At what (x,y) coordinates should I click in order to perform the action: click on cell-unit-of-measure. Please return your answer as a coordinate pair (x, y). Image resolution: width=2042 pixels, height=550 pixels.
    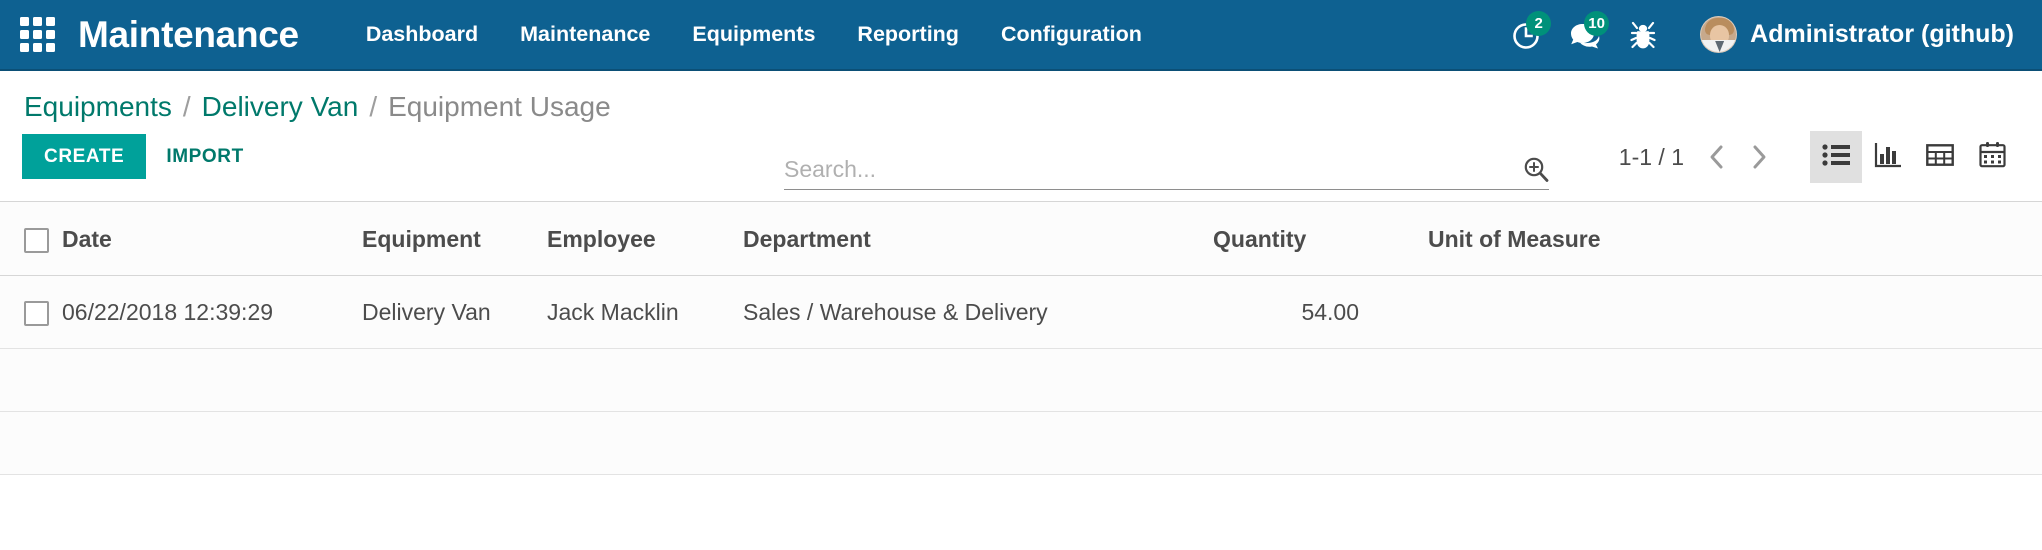
    Looking at the image, I should click on (1707, 312).